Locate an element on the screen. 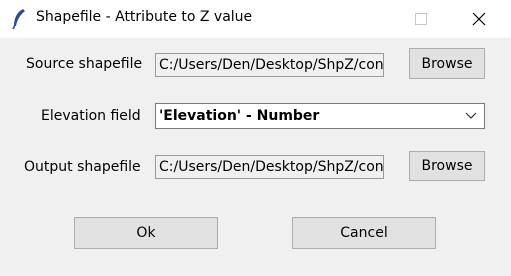  output-shapefile-label: Output shapefile is located at coordinates (82, 167).